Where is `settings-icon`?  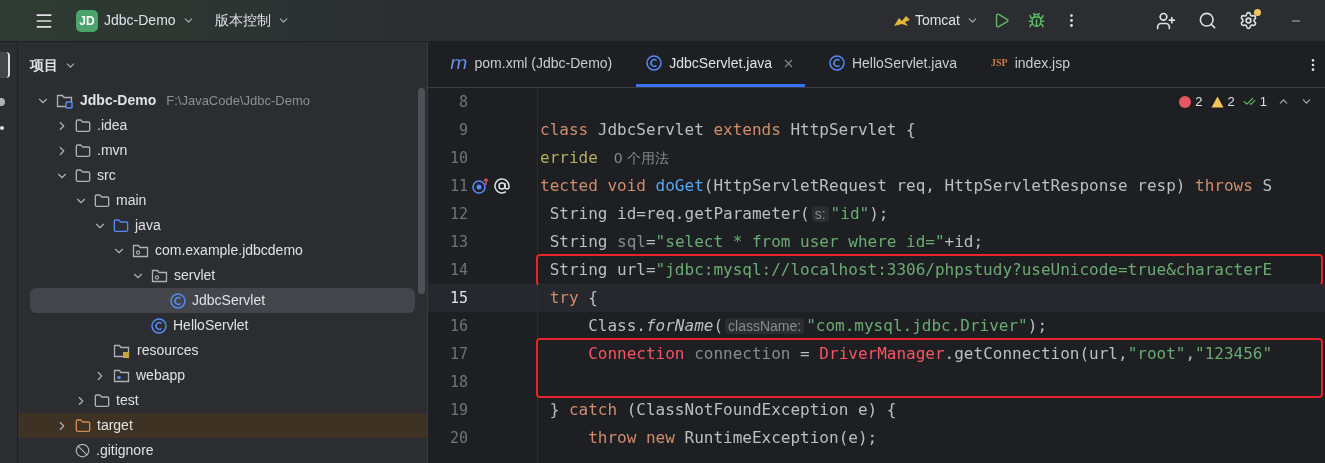
settings-icon is located at coordinates (1248, 20).